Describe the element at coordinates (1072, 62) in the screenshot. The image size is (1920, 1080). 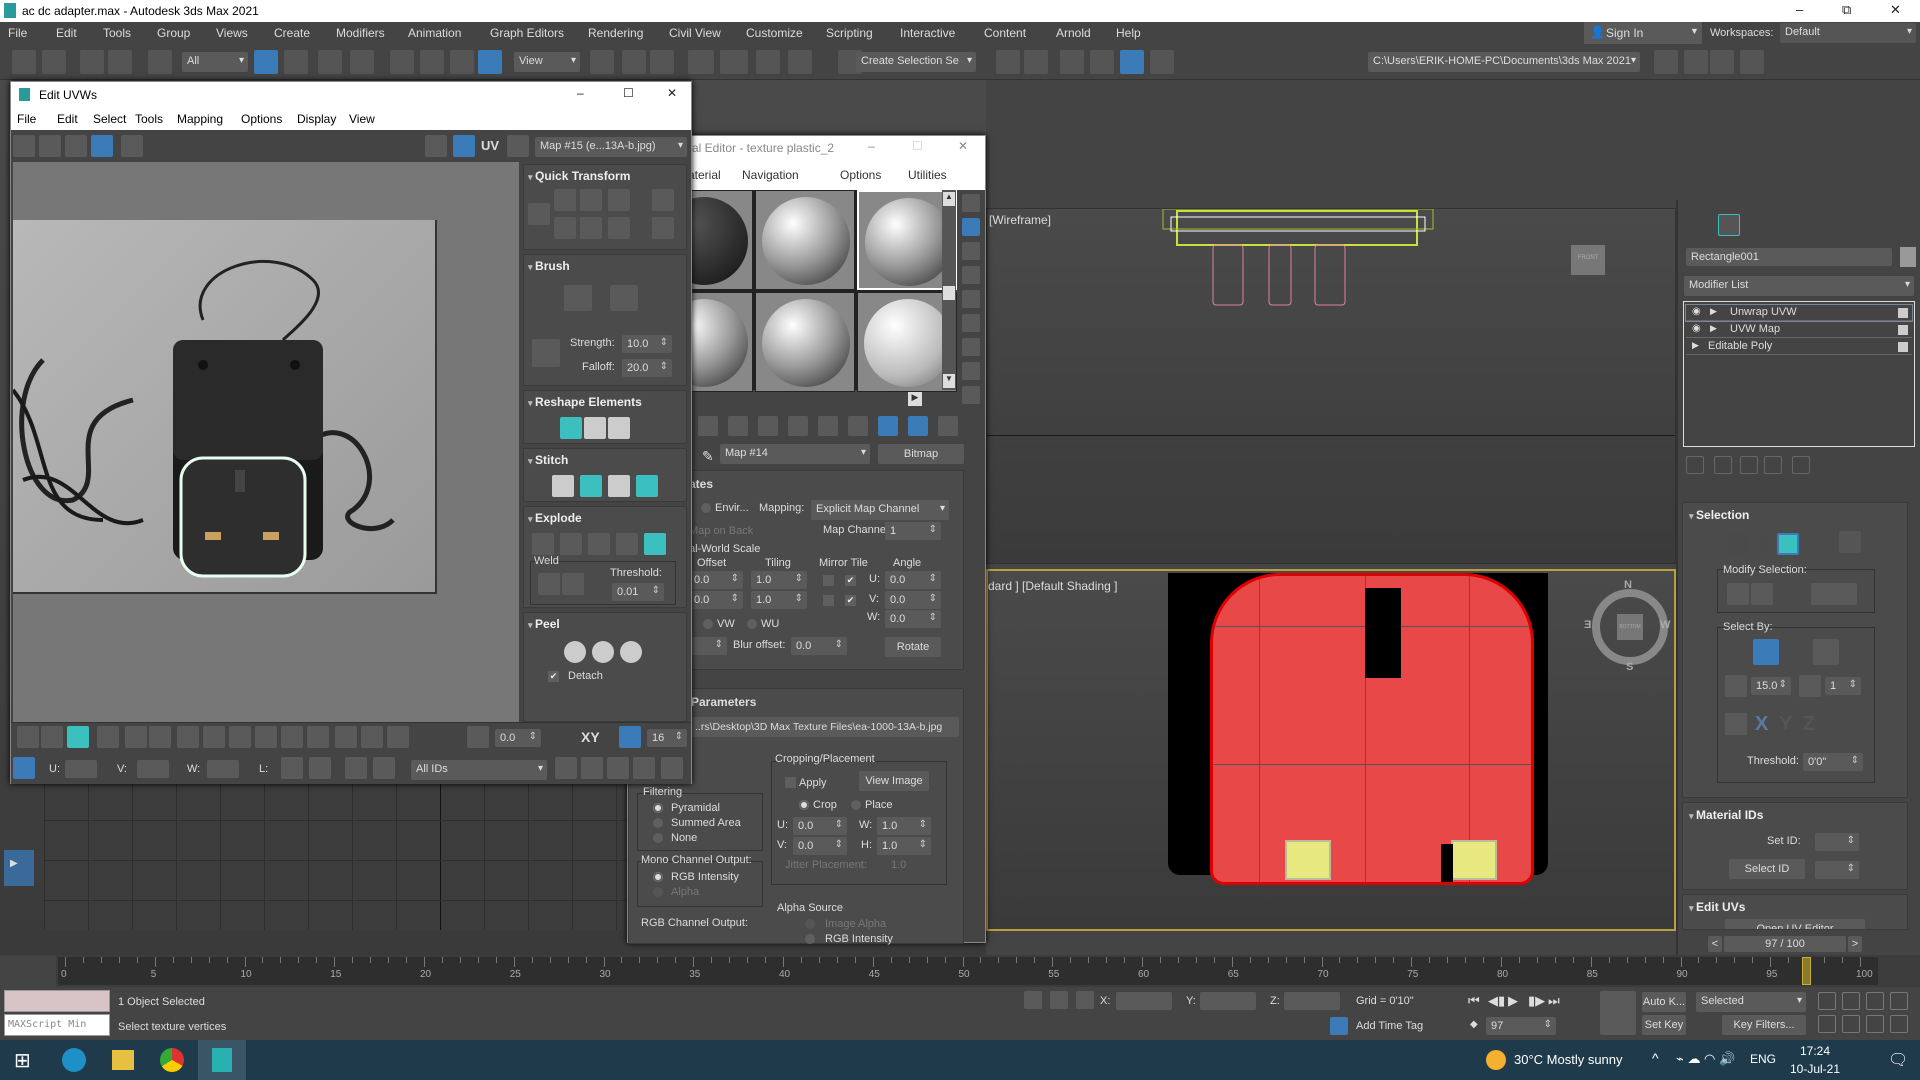
I see `toggle-scene-explorer-icon` at that location.